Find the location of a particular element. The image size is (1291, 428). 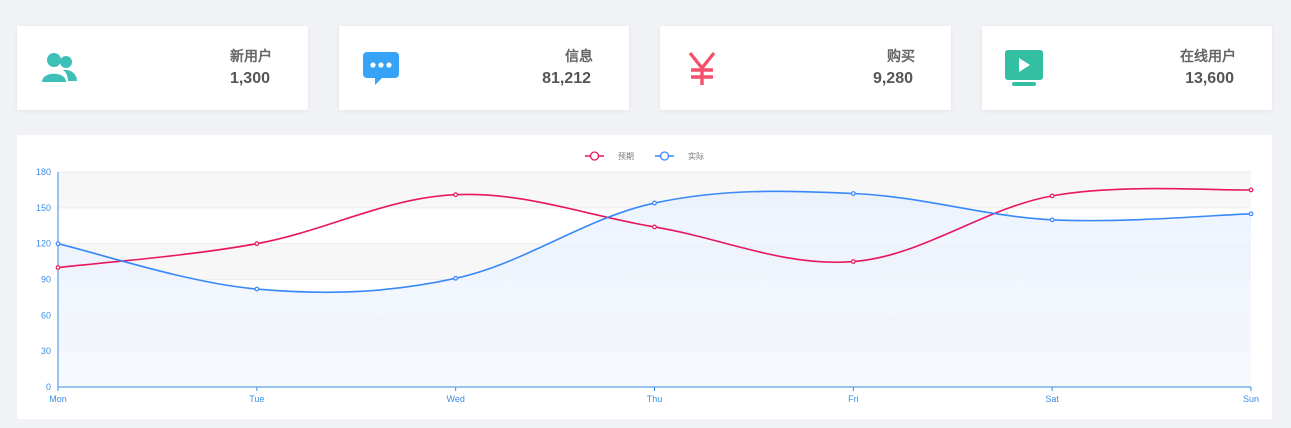

y-tick-label: 0 is located at coordinates (48, 387).